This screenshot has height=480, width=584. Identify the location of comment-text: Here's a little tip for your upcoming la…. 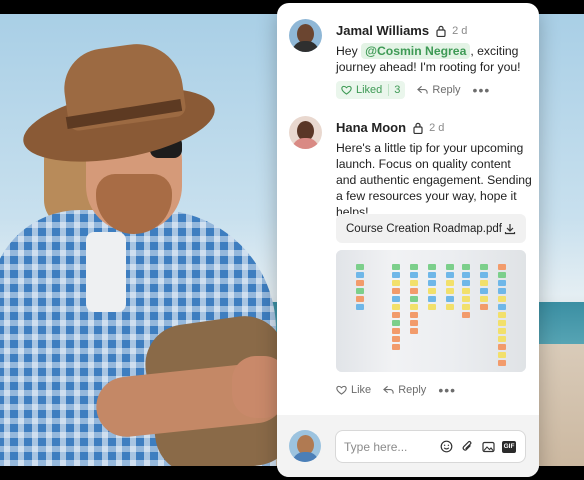
(434, 180).